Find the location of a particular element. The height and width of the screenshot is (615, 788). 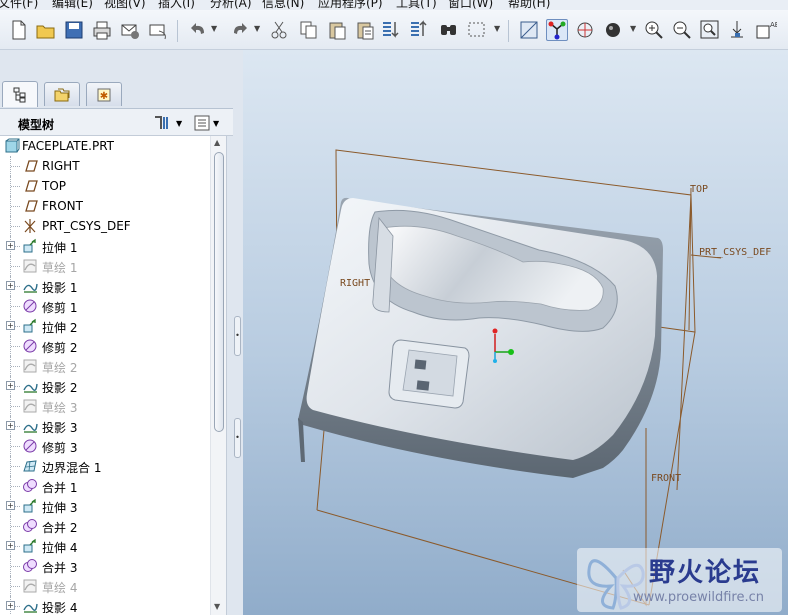

spin-center-button is located at coordinates (585, 30).